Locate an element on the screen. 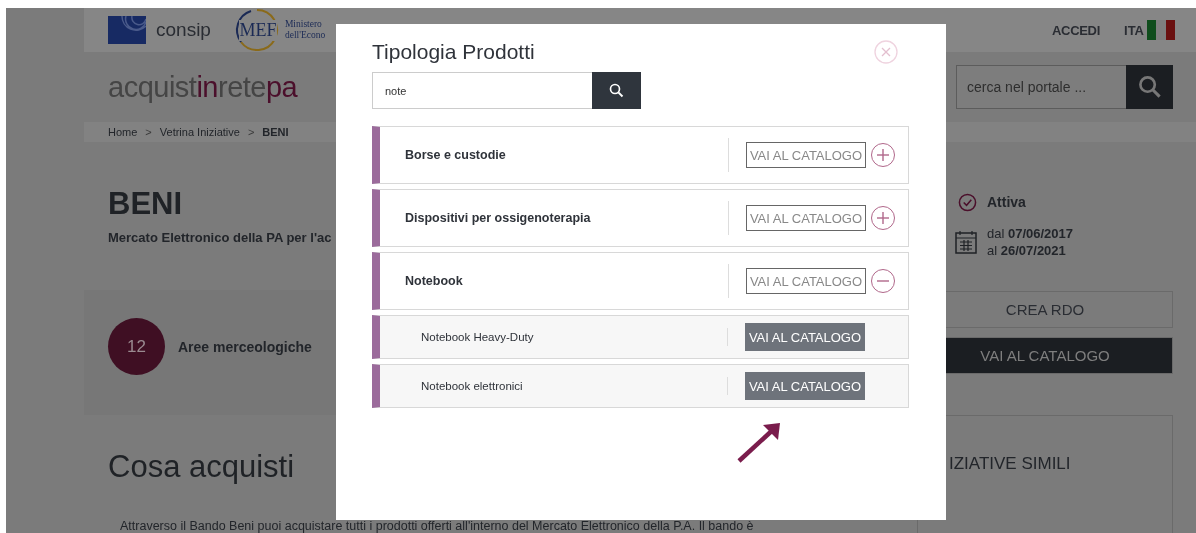 Image resolution: width=1196 pixels, height=533 pixels. language-label: ITA is located at coordinates (1134, 30).